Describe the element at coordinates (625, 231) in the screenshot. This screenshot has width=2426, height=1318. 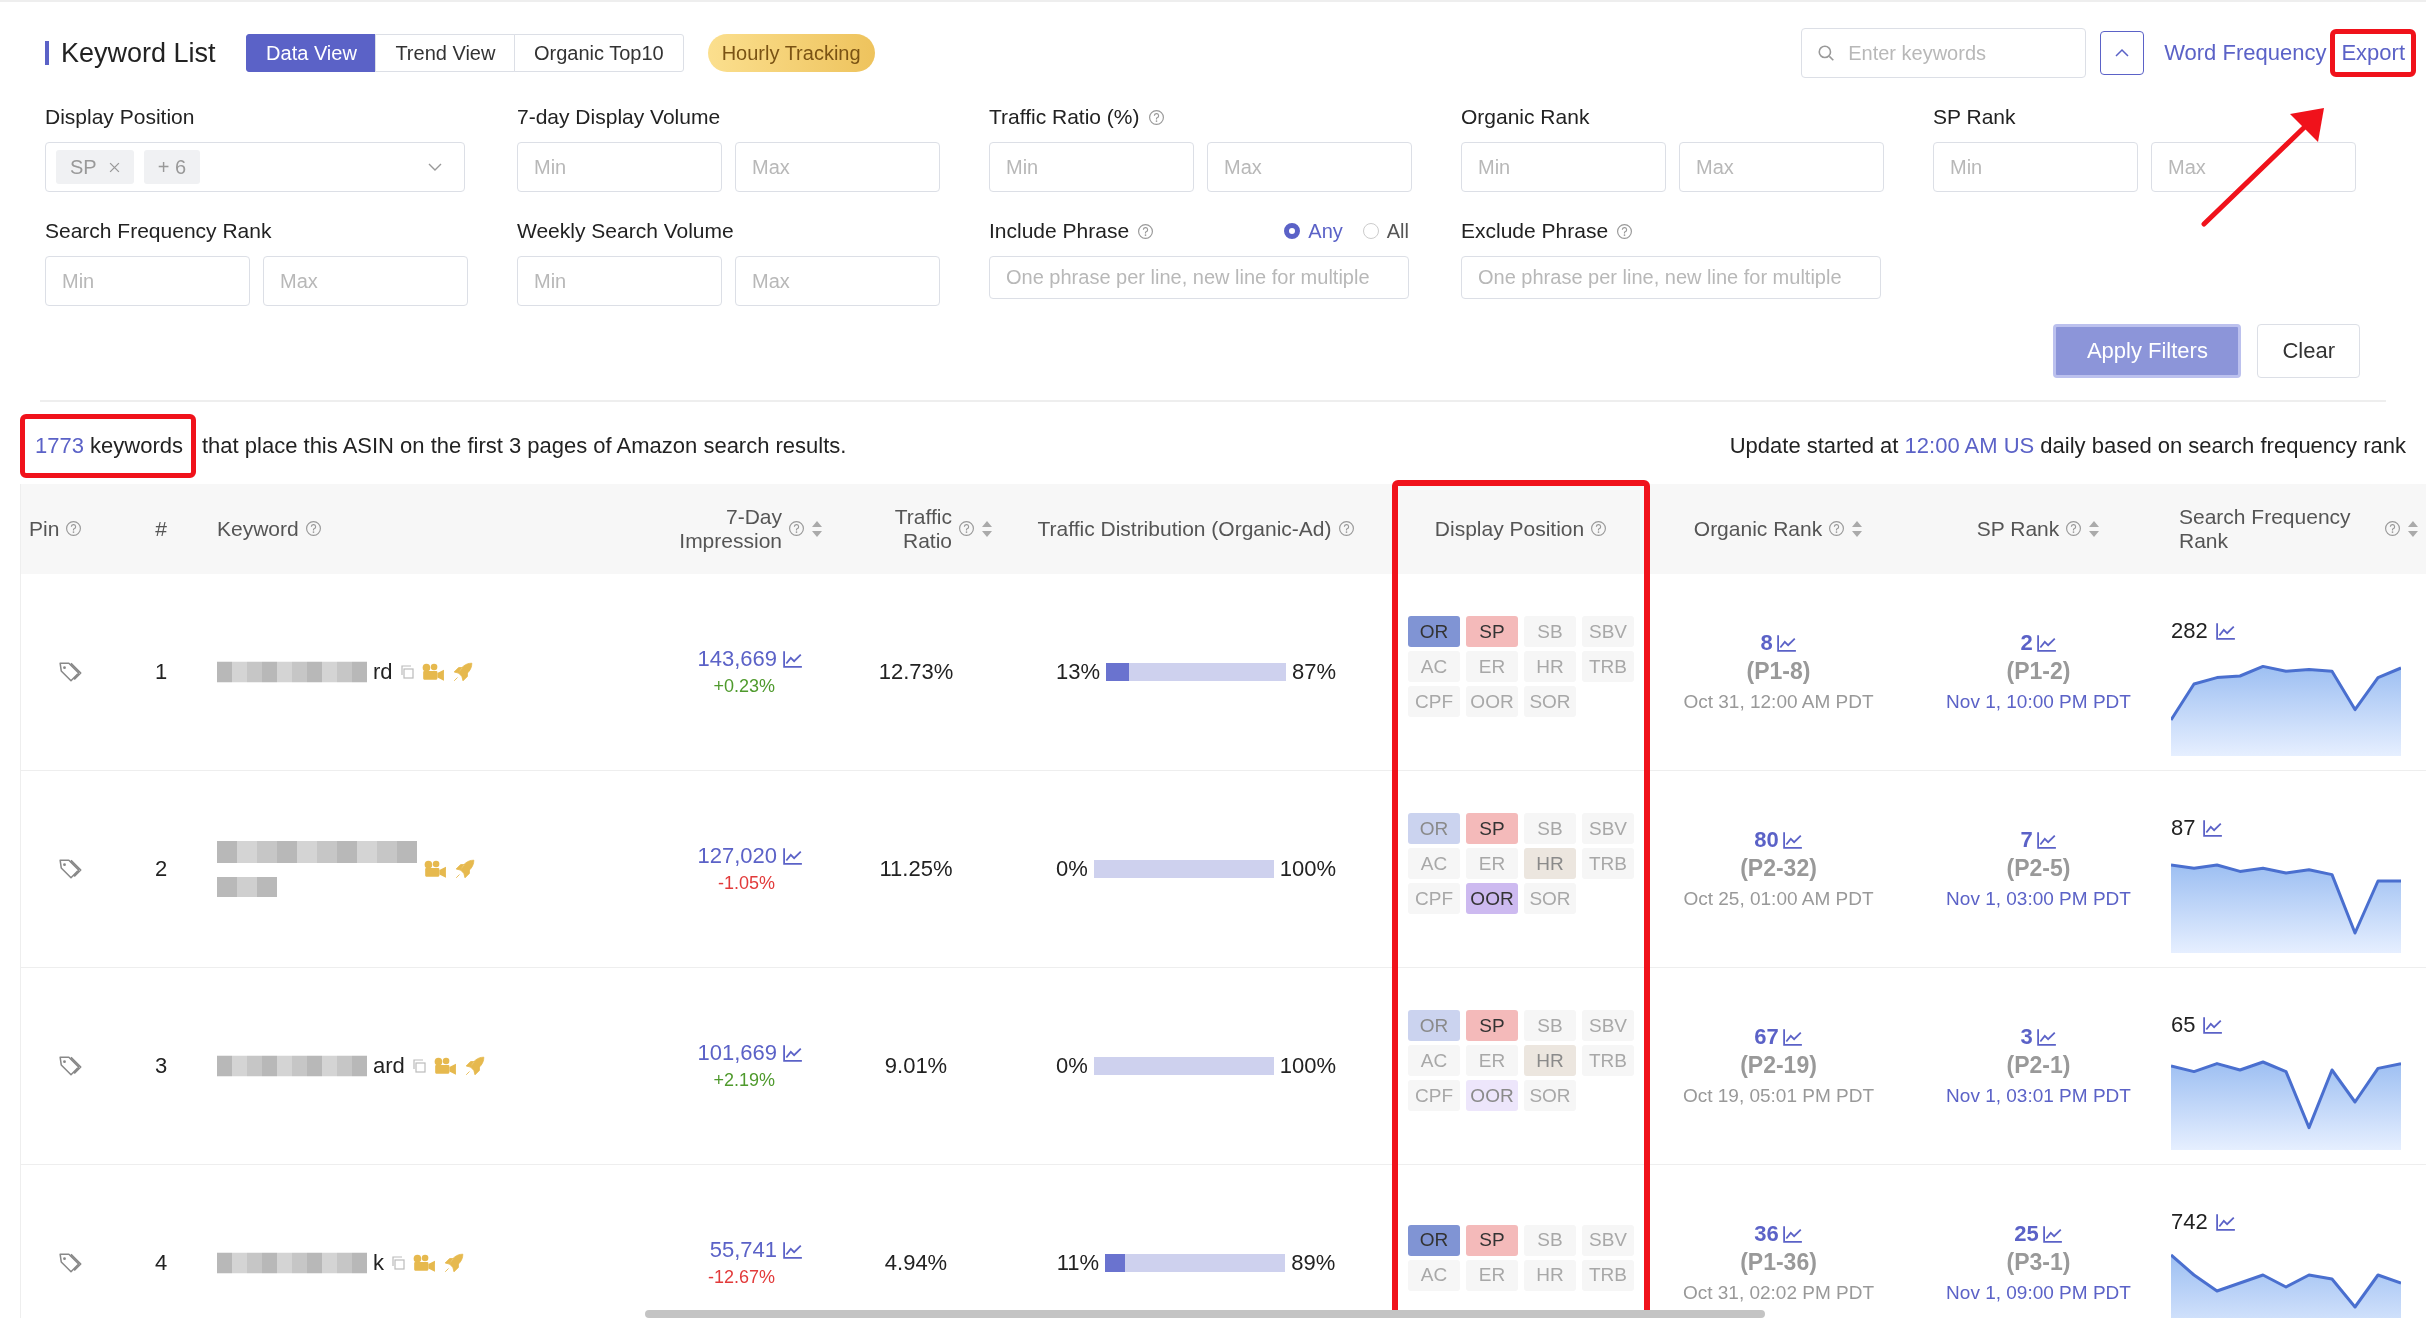
I see `filter-label: Weekly Search Volume` at that location.